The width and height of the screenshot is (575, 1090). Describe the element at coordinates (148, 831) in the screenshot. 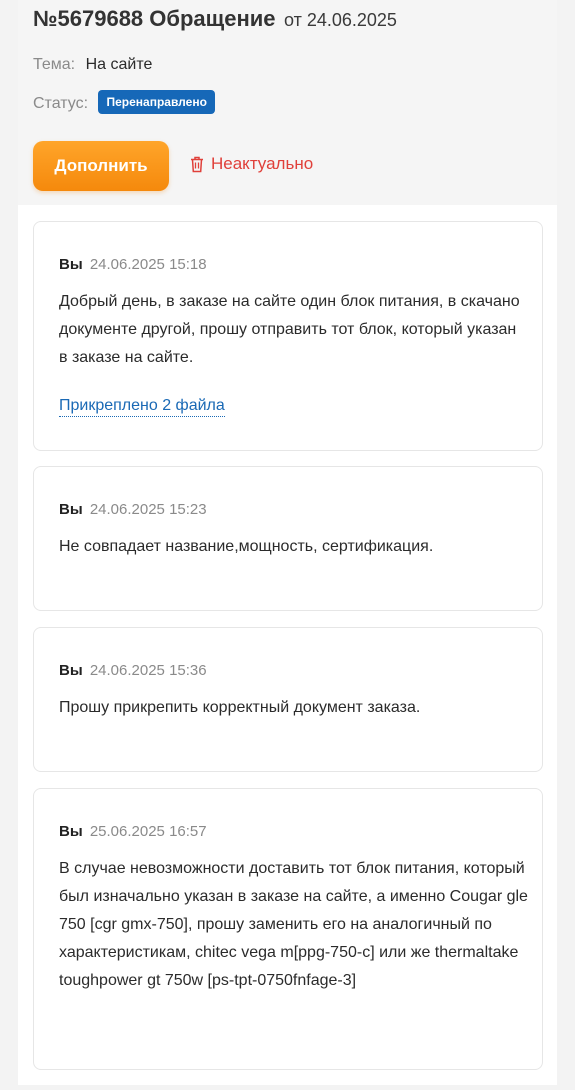

I see `message-time: 25.06.2025 16:57` at that location.